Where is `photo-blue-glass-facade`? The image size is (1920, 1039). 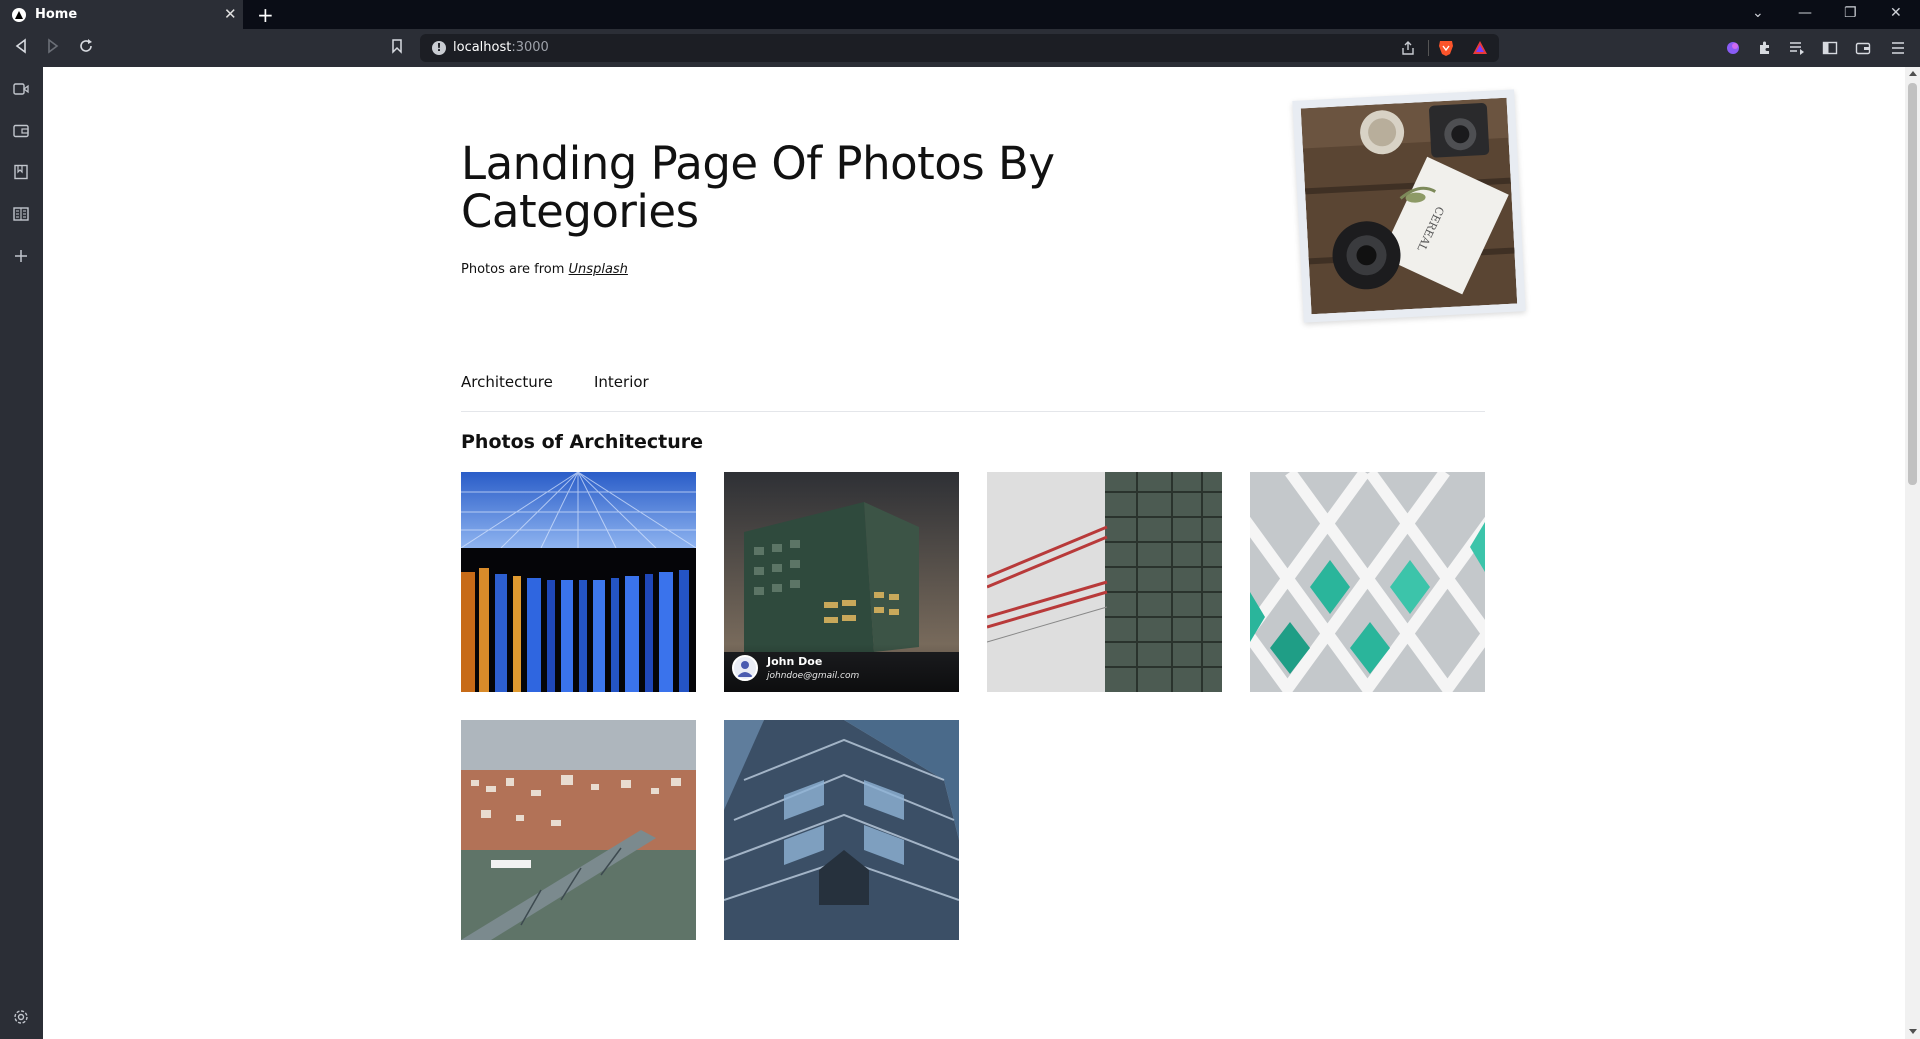
photo-blue-glass-facade is located at coordinates (578, 582).